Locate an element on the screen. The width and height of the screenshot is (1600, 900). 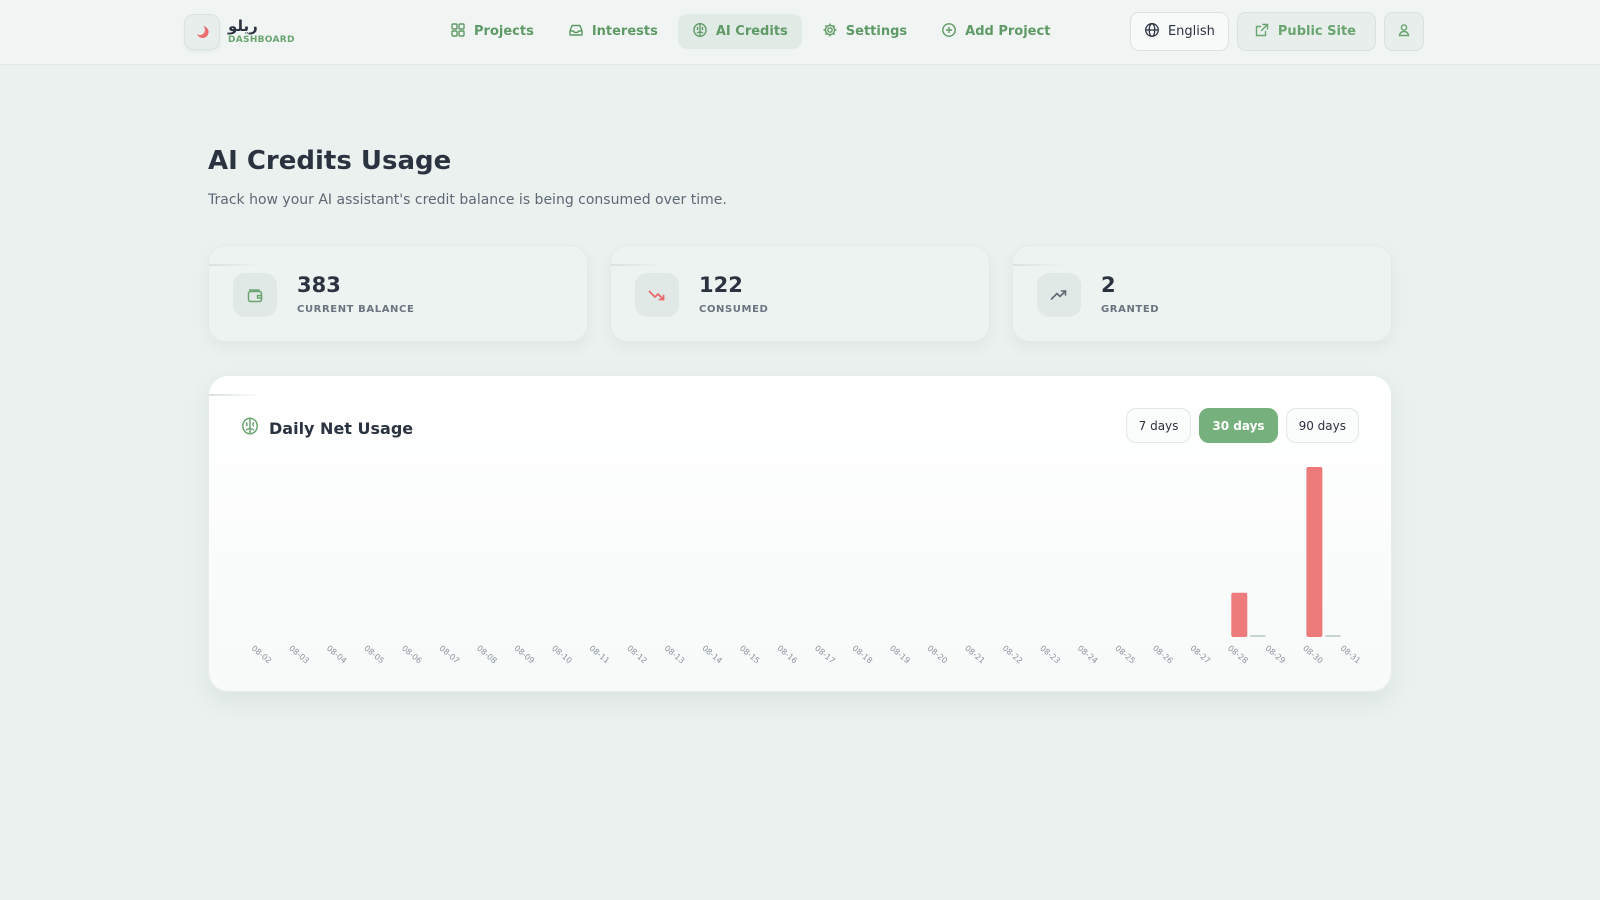
x-tick-label: 08-19 is located at coordinates (900, 655).